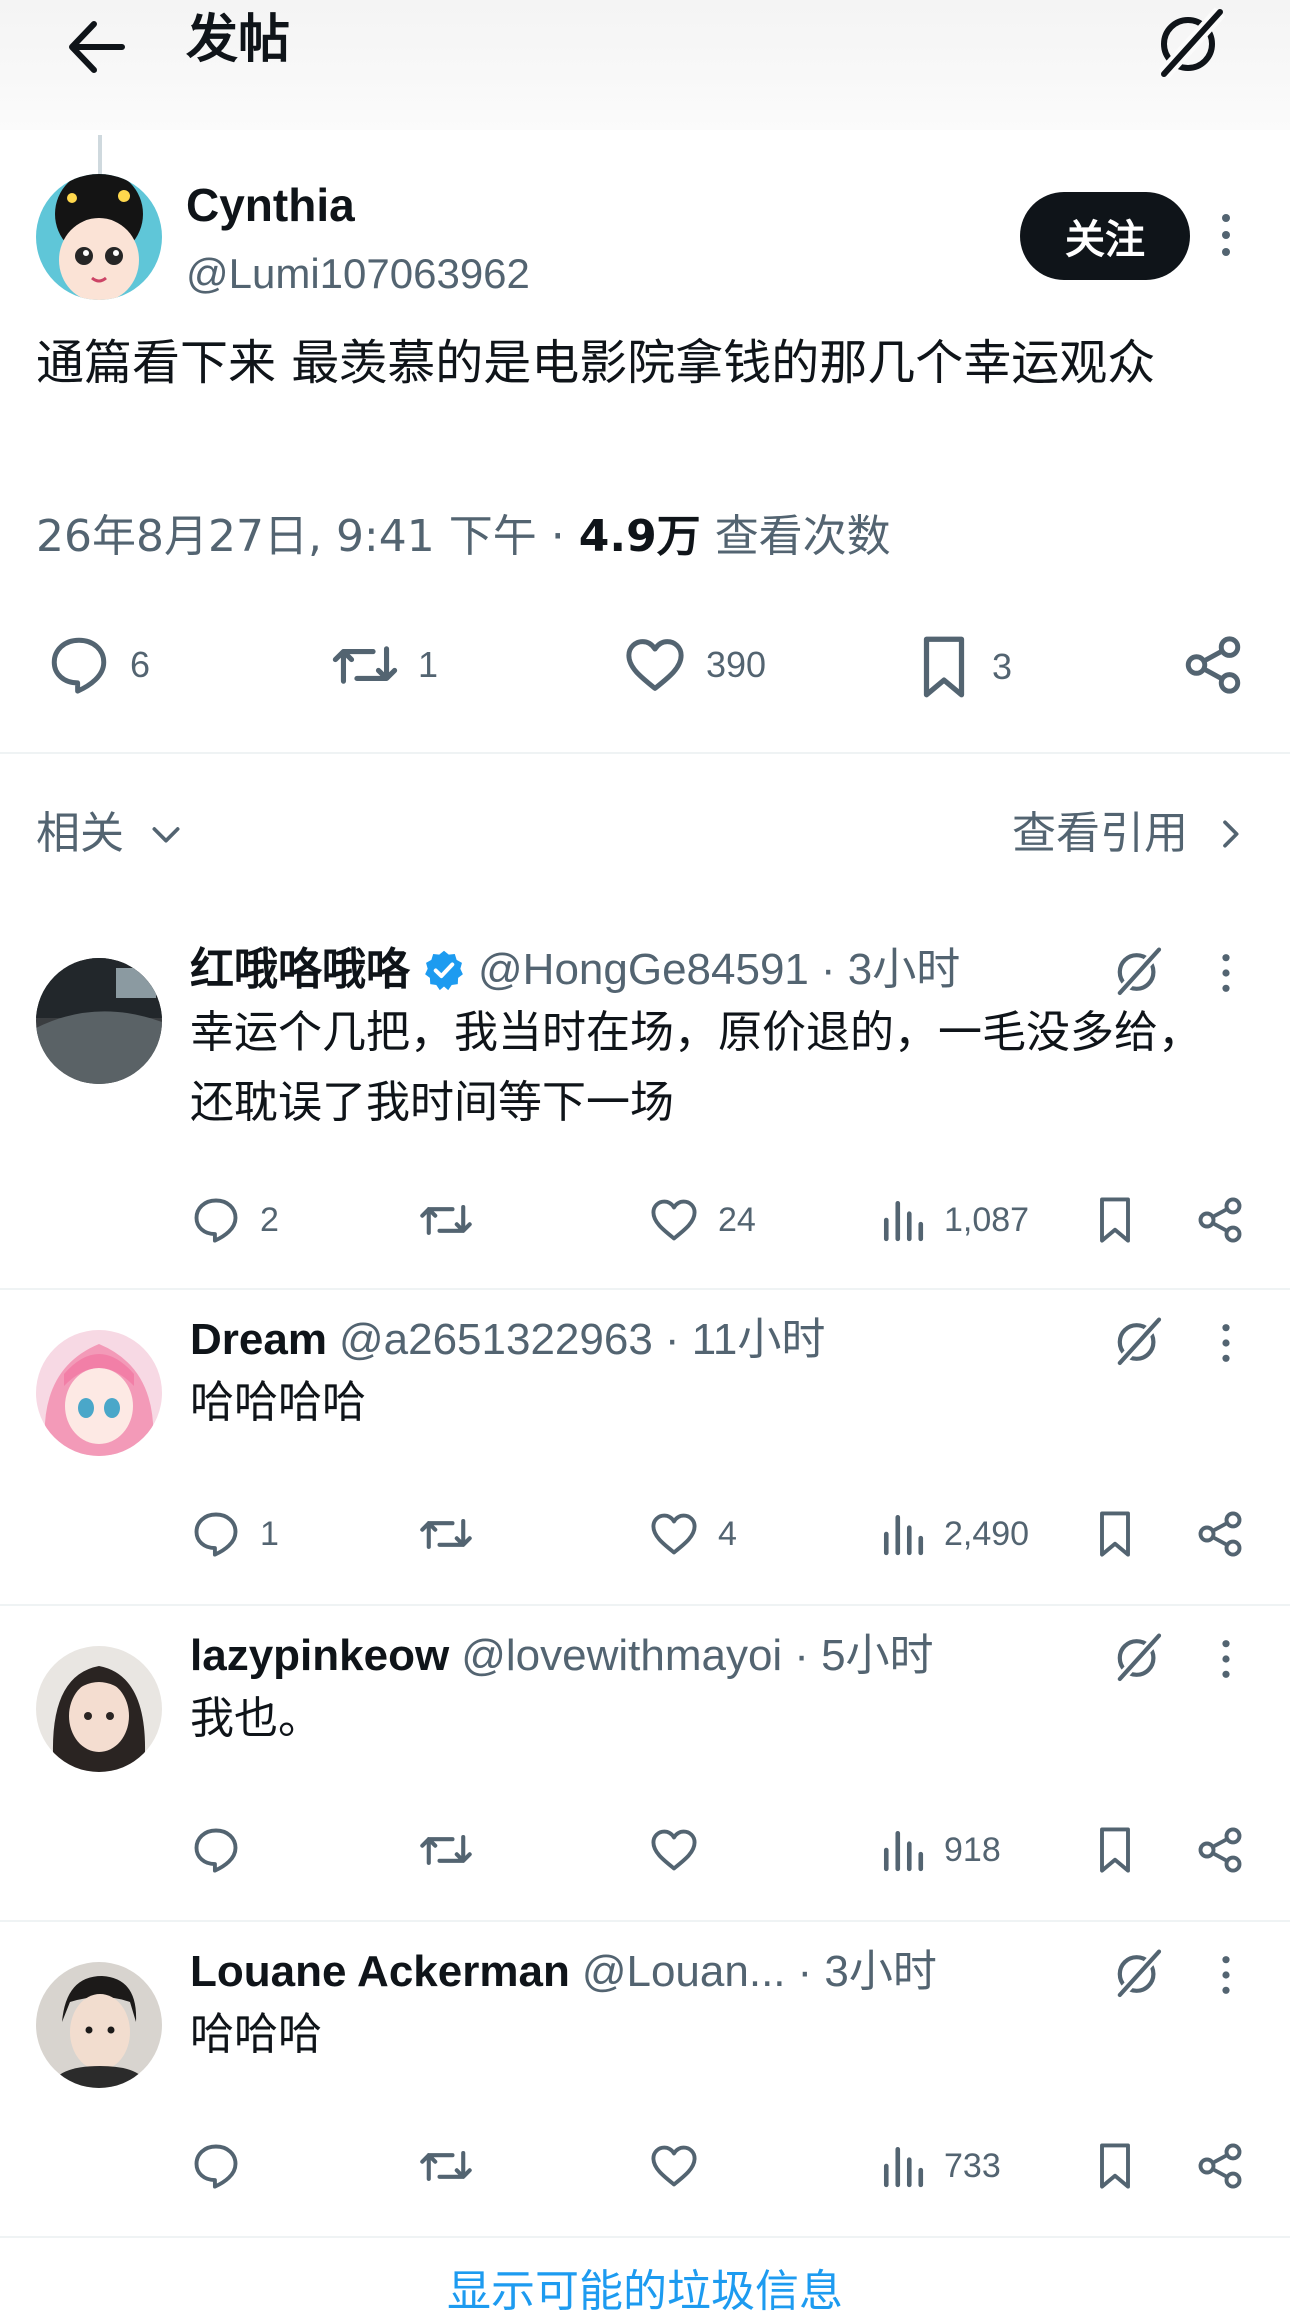  I want to click on reply-stat: 1, so click(234, 1534).